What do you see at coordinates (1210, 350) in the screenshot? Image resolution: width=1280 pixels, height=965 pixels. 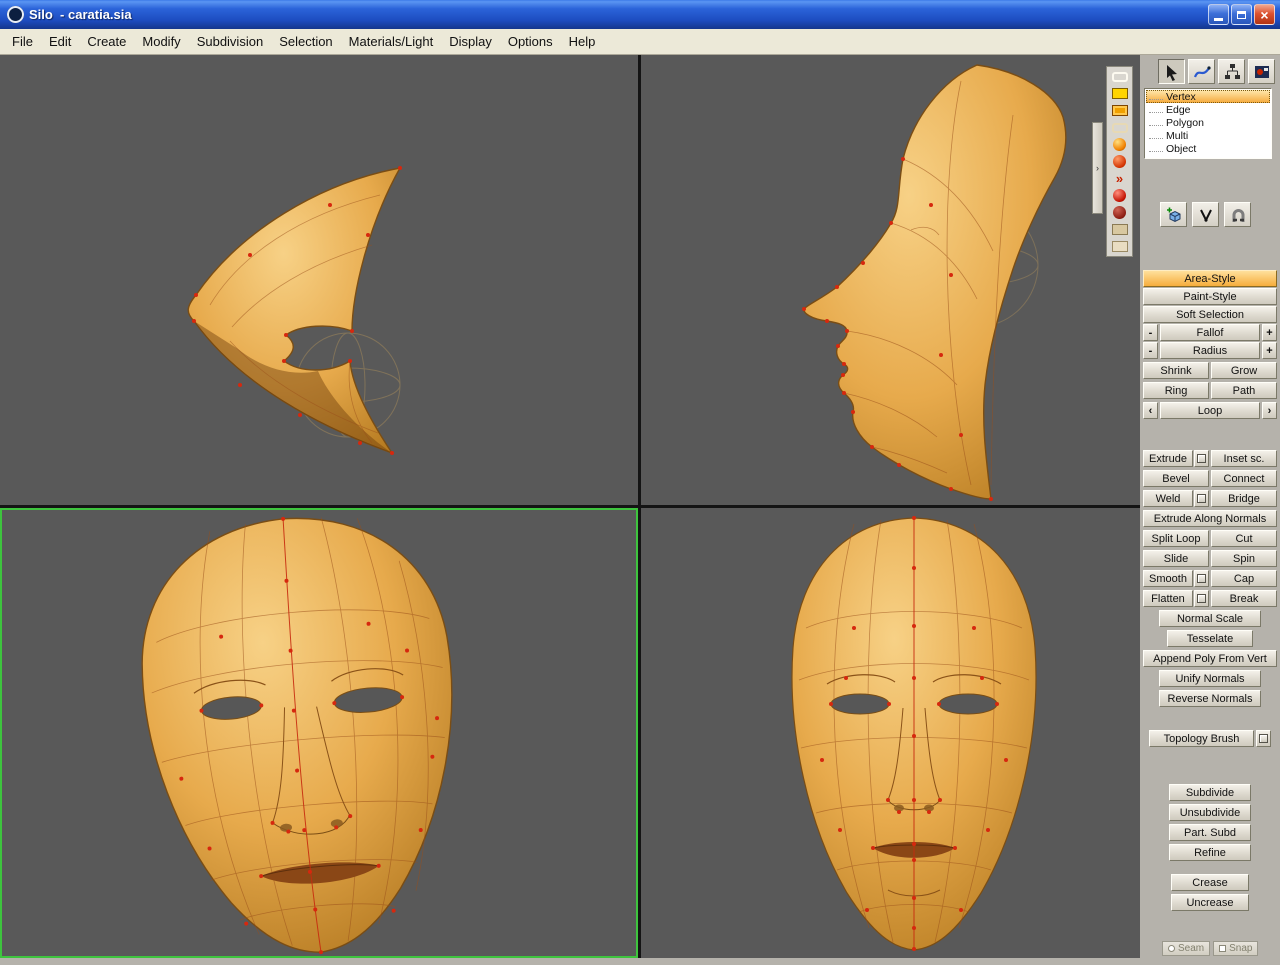 I see `radius-button: Radius` at bounding box center [1210, 350].